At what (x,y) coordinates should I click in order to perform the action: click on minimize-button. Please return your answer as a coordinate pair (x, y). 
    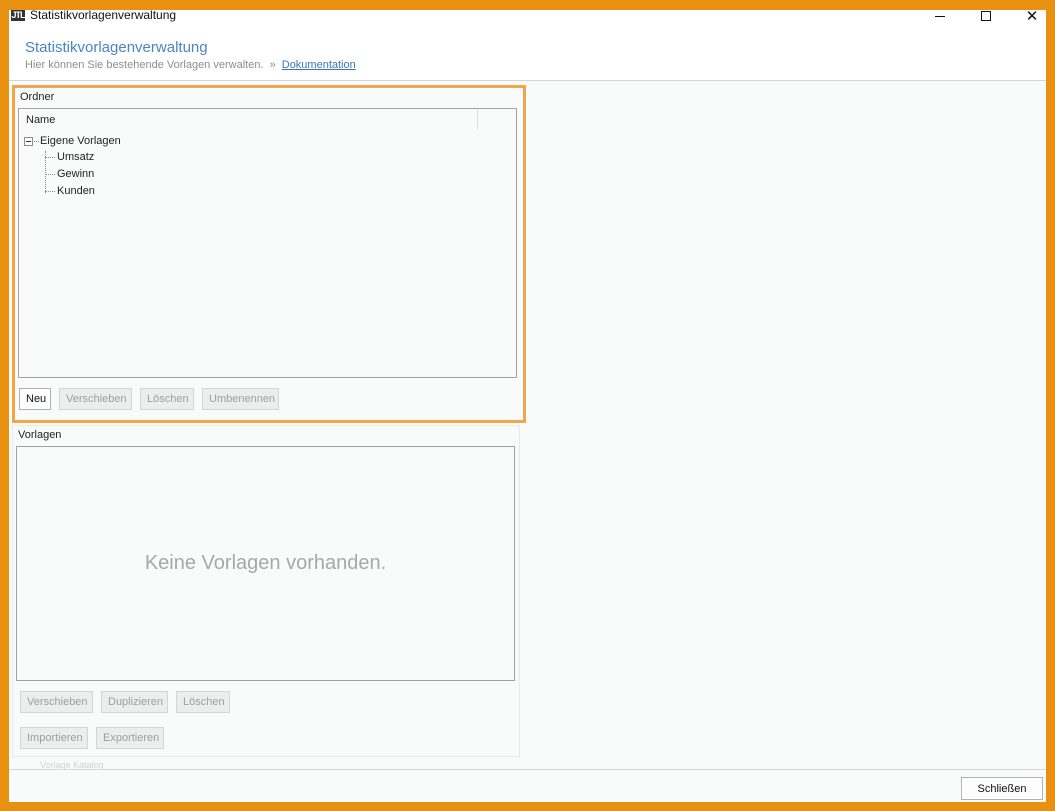
    Looking at the image, I should click on (940, 19).